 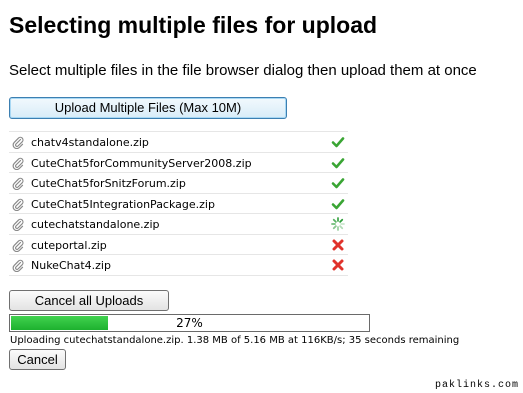 I want to click on progress-percent-label: 27%, so click(x=189, y=323).